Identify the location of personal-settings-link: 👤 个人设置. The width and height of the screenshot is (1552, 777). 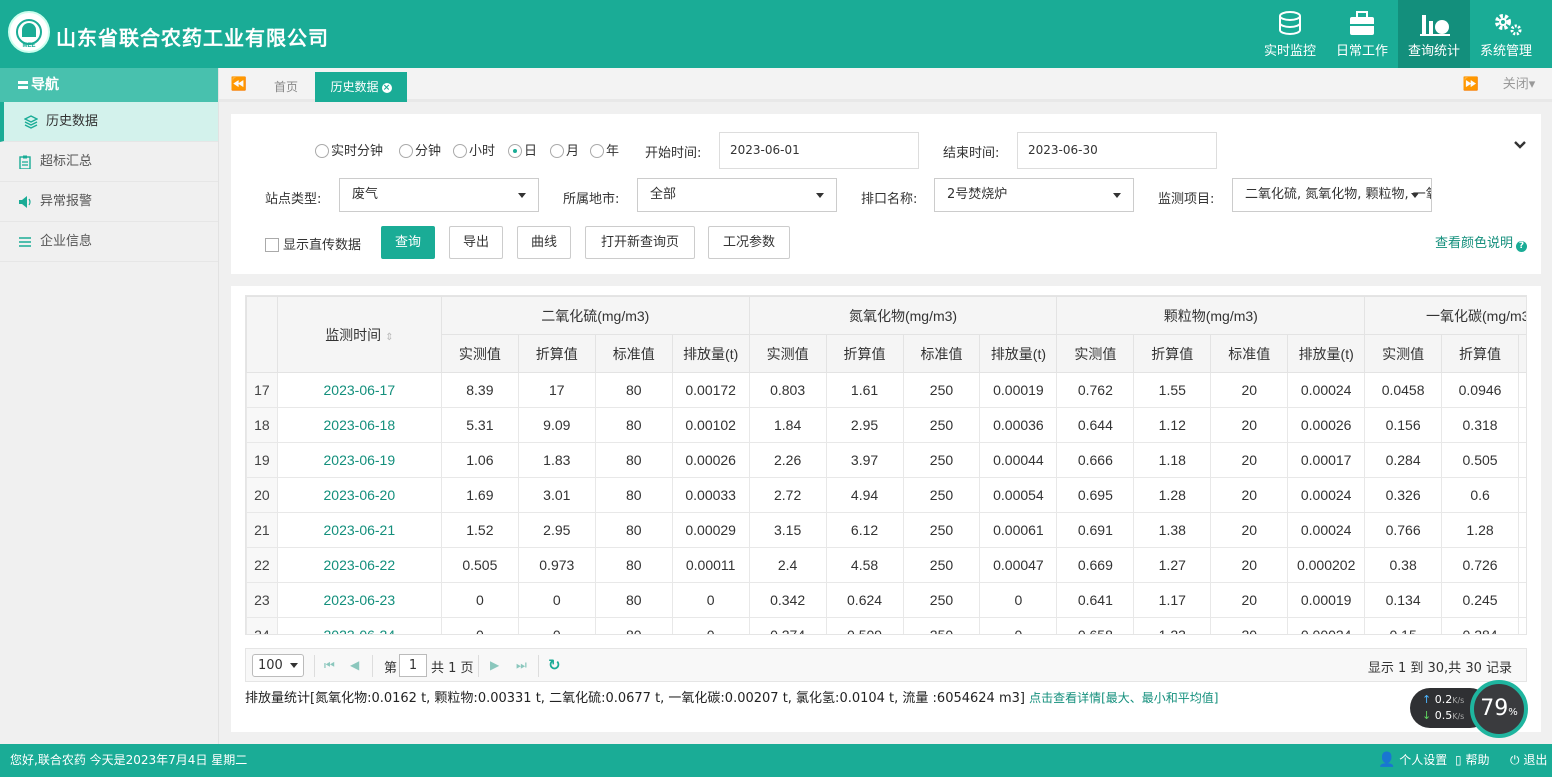
(1412, 760).